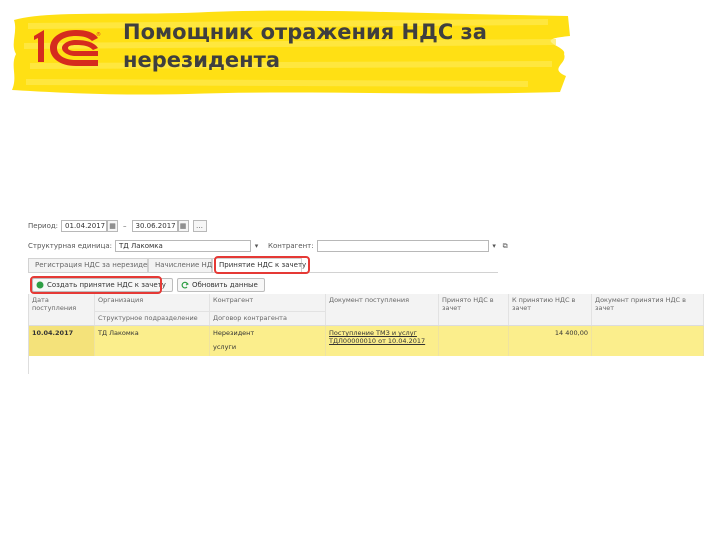  Describe the element at coordinates (201, 60) in the screenshot. I see `slide-title-line-2: нерезидента` at that location.